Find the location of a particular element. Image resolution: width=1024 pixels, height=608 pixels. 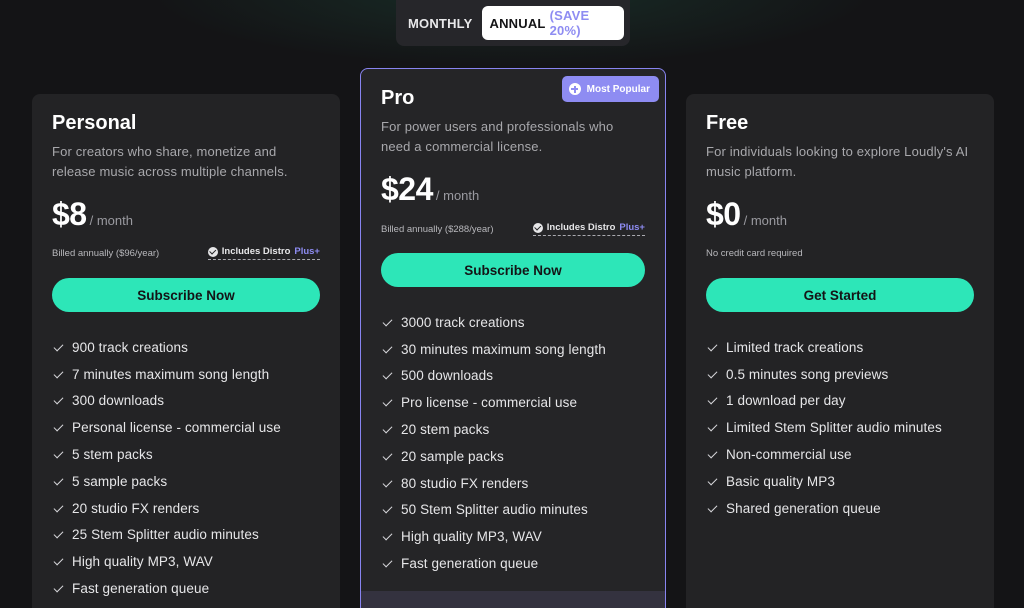

billing-note: No credit card required is located at coordinates (754, 253).